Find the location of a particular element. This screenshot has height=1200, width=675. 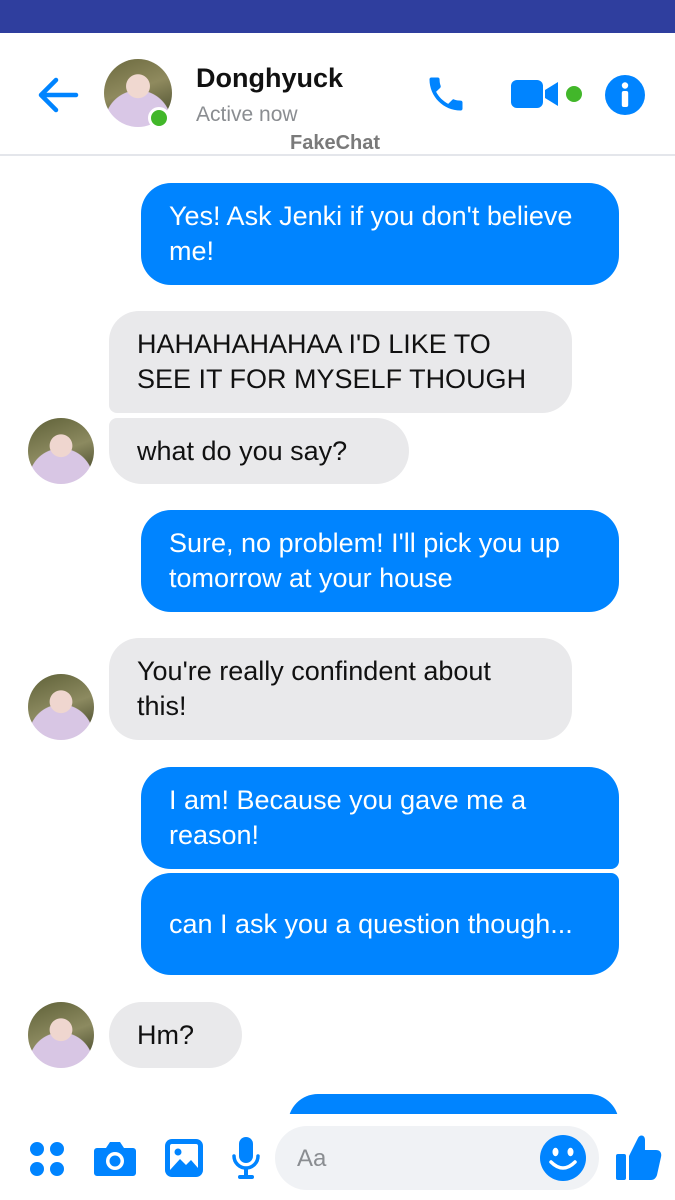

composer-bar is located at coordinates (337, 1157).